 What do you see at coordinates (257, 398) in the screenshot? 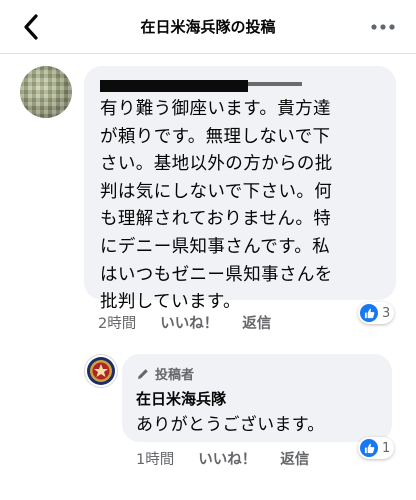
I see `author-reply-bubble: 投稿者 在日米海兵隊 ありがとうございます。` at bounding box center [257, 398].